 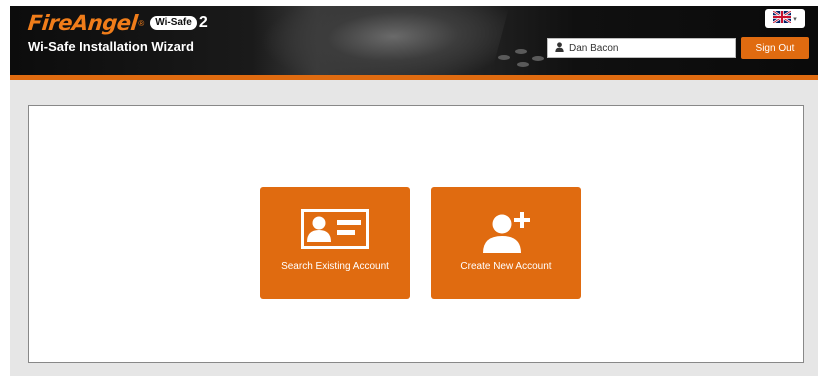 I want to click on chevron-down-icon: ▾, so click(x=795, y=19).